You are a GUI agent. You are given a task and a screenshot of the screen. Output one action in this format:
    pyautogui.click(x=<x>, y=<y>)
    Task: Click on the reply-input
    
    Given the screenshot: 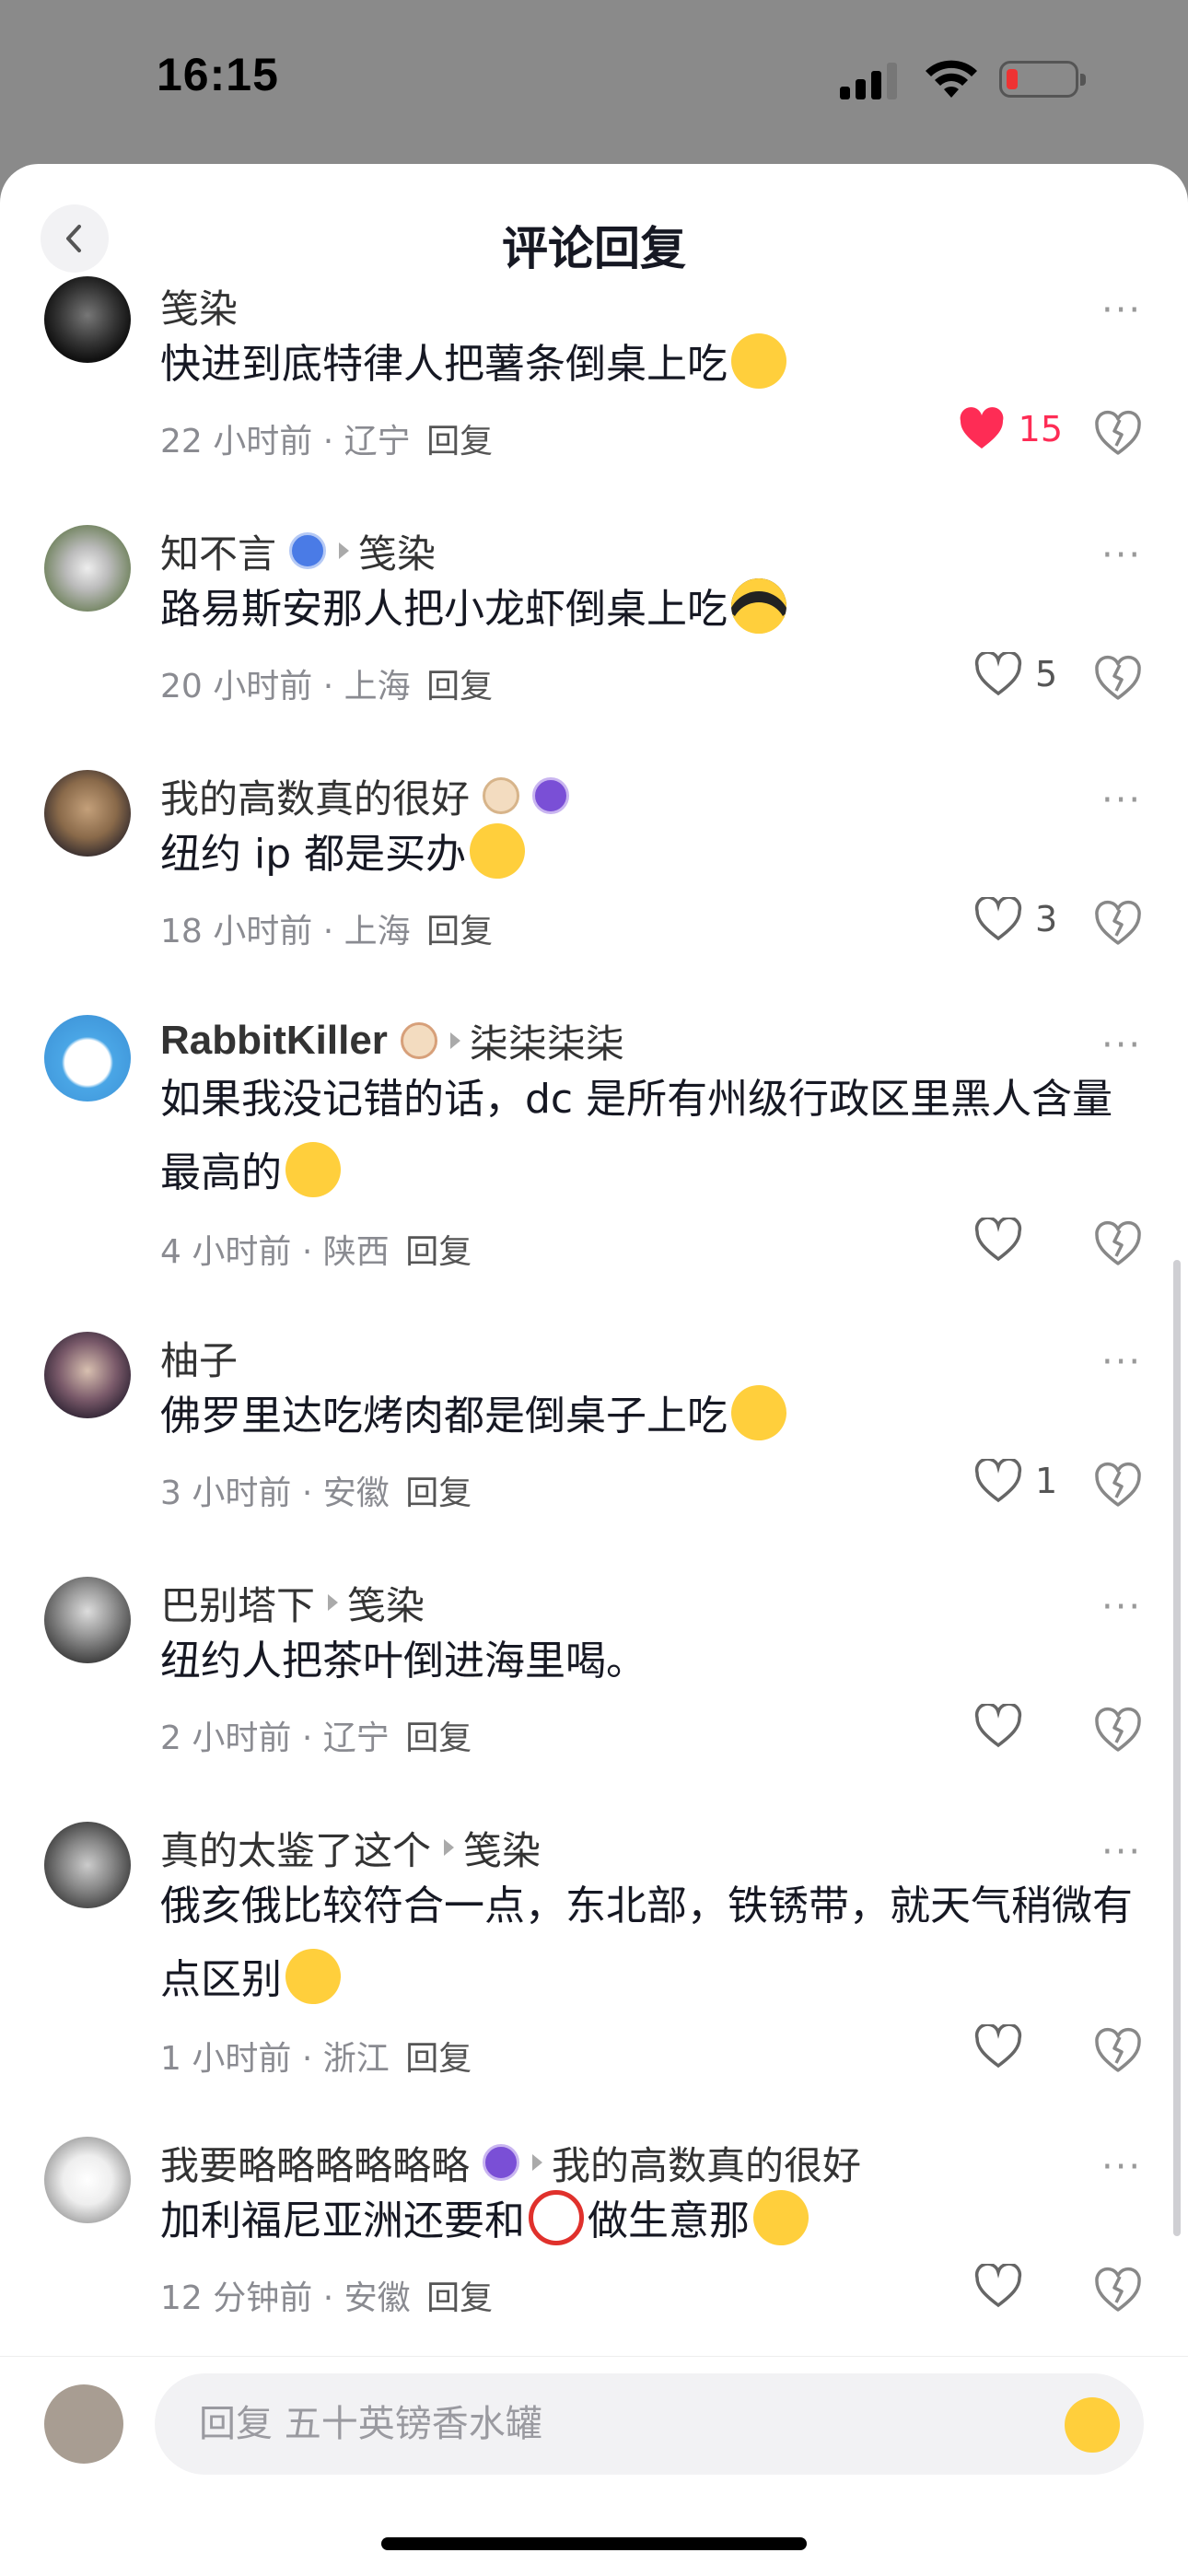 What is the action you would take?
    pyautogui.click(x=649, y=2424)
    